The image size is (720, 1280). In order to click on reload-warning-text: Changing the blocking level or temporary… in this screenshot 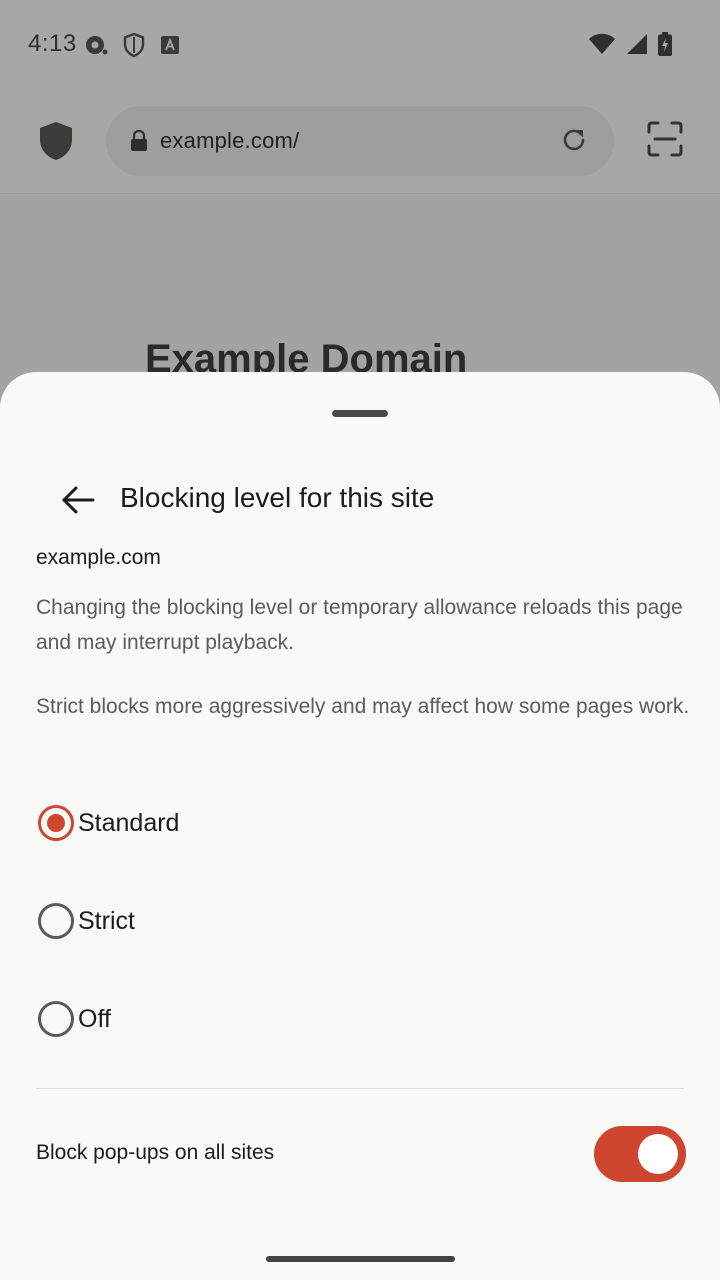, I will do `click(359, 625)`.